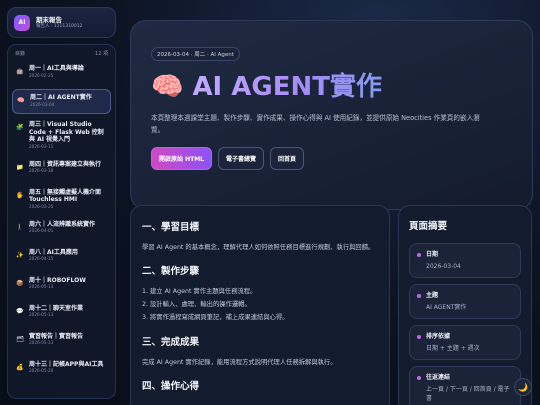  What do you see at coordinates (215, 317) in the screenshot?
I see `step-item: 3. 將實作過程寫成網頁筆記，補上成果連結與心得。` at bounding box center [215, 317].